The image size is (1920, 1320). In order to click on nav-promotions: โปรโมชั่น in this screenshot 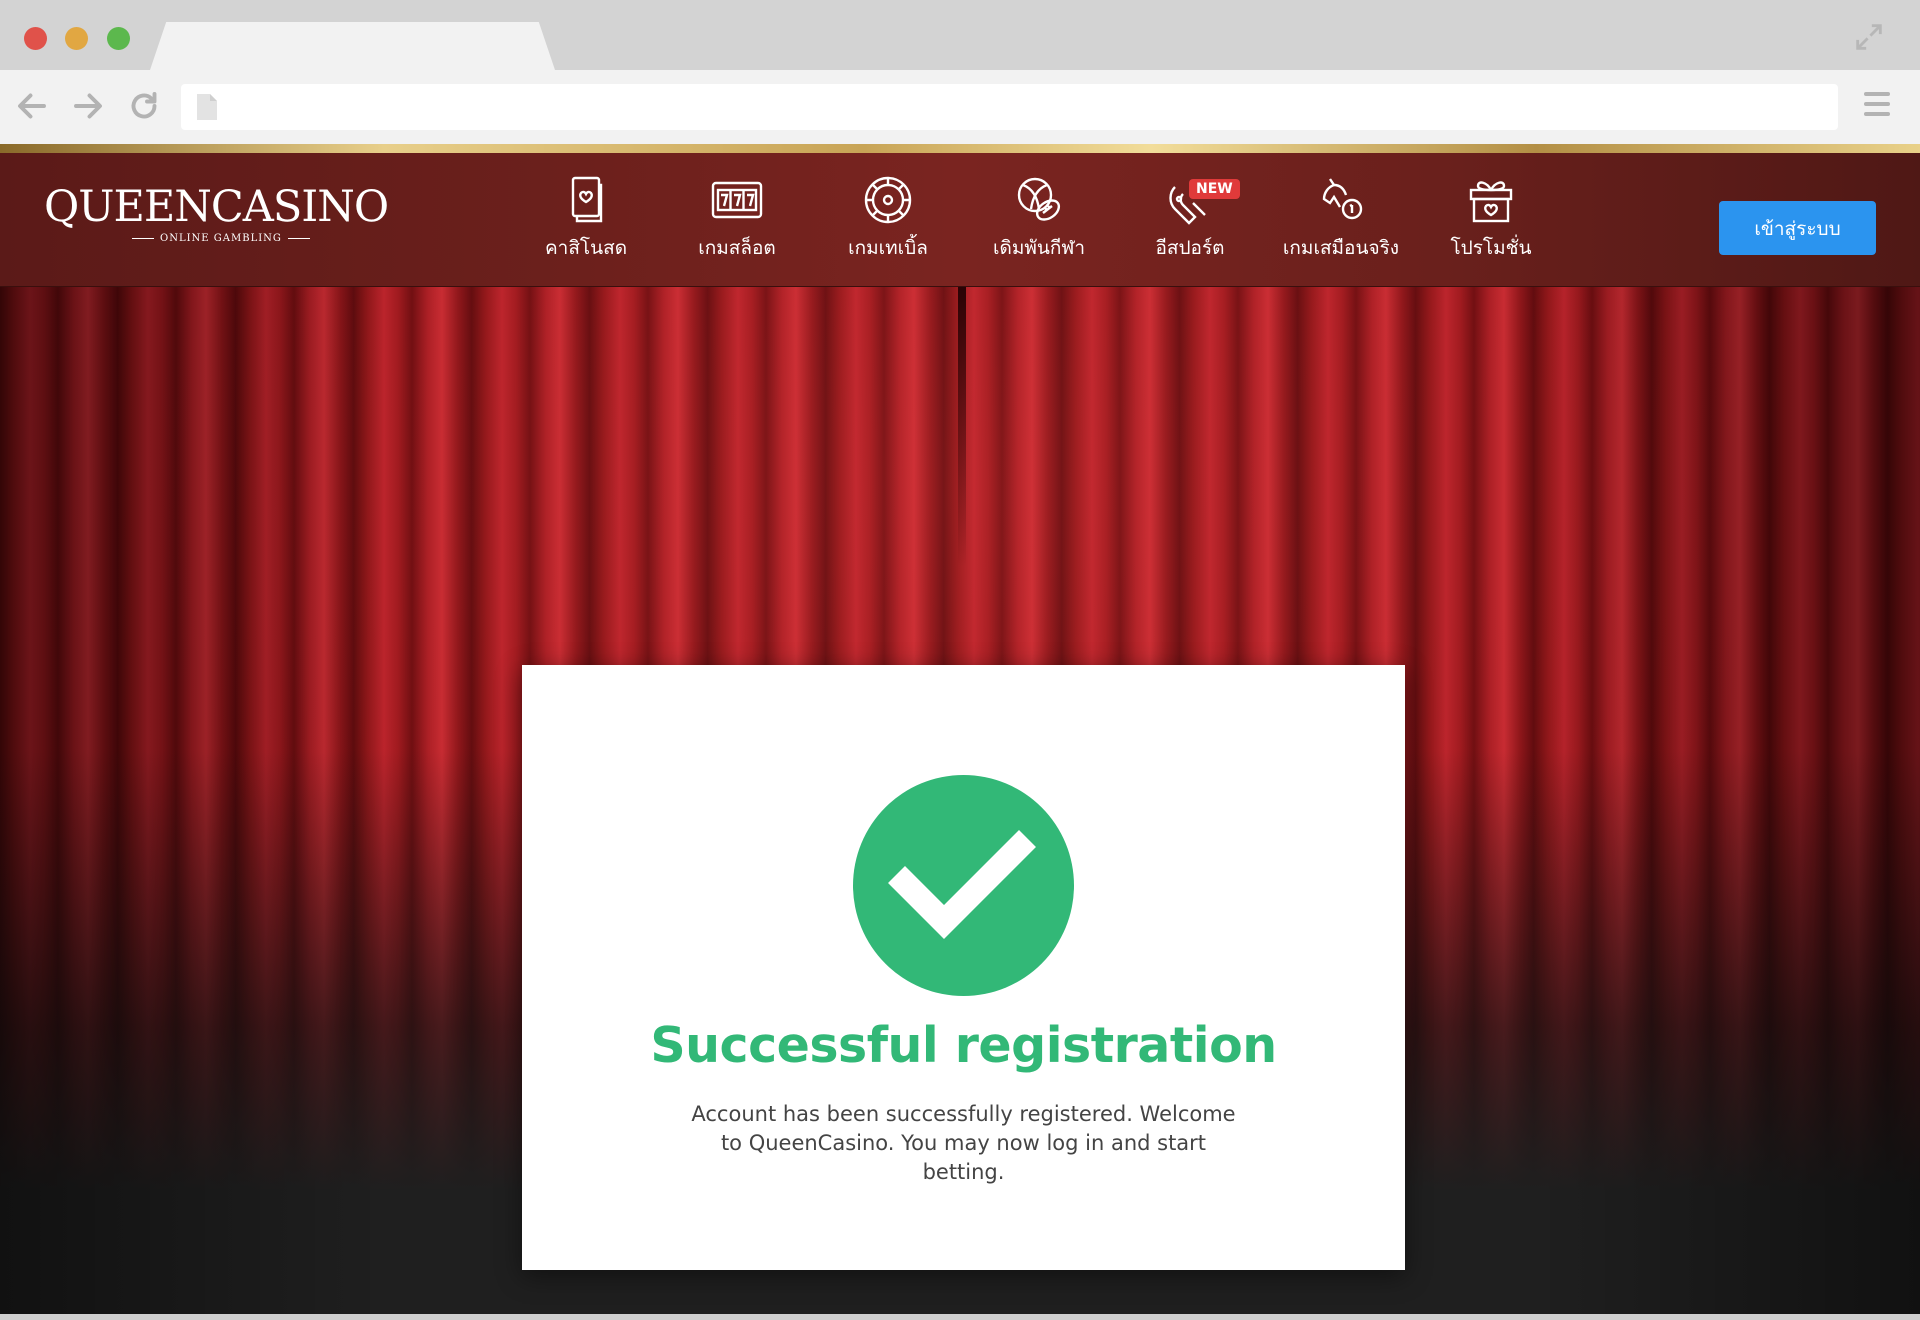, I will do `click(1491, 223)`.